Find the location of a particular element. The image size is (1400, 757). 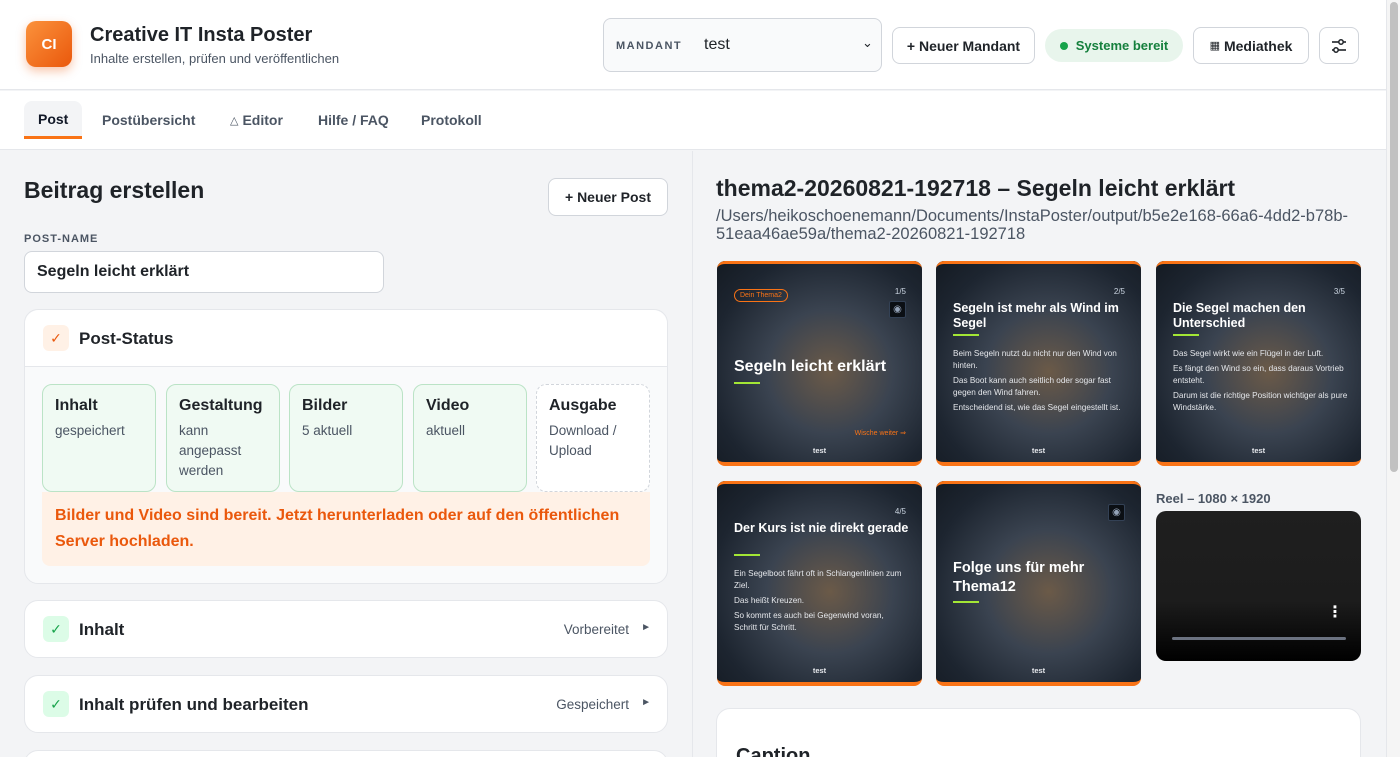

slide-heading: Folge uns für mehr Thema12 is located at coordinates (1019, 577).